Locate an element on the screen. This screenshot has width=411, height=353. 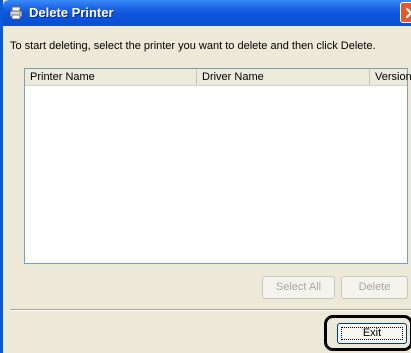
close-icon is located at coordinates (408, 13).